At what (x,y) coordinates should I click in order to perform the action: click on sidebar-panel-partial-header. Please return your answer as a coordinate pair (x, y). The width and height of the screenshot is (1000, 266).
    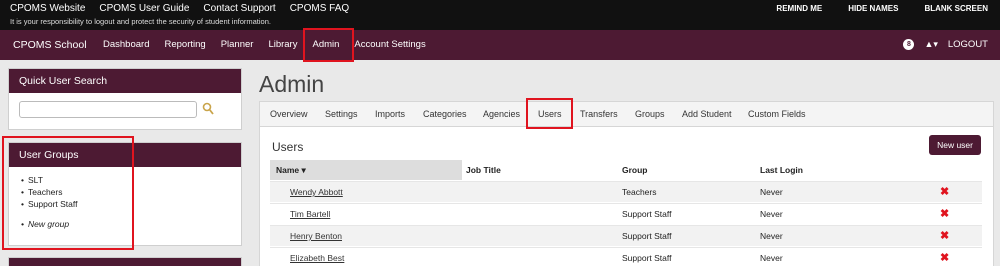
    Looking at the image, I should click on (125, 262).